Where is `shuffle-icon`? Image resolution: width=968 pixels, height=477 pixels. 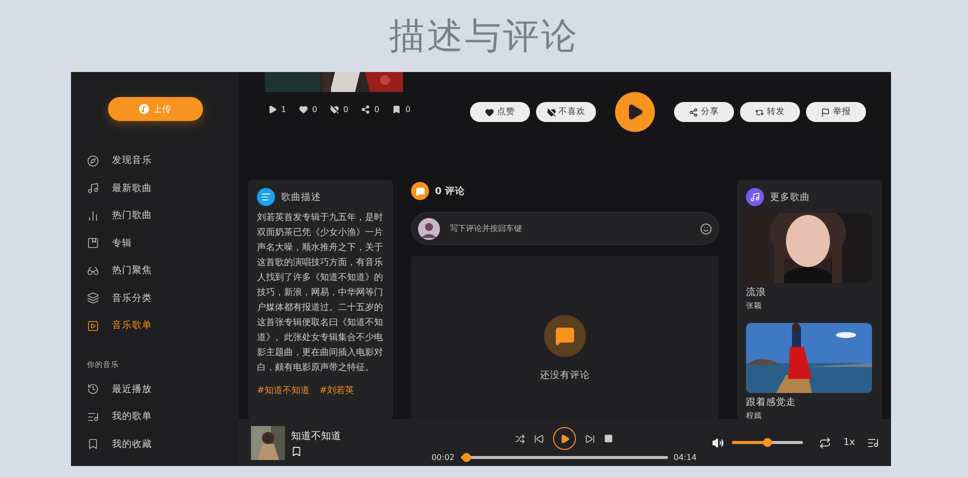 shuffle-icon is located at coordinates (520, 439).